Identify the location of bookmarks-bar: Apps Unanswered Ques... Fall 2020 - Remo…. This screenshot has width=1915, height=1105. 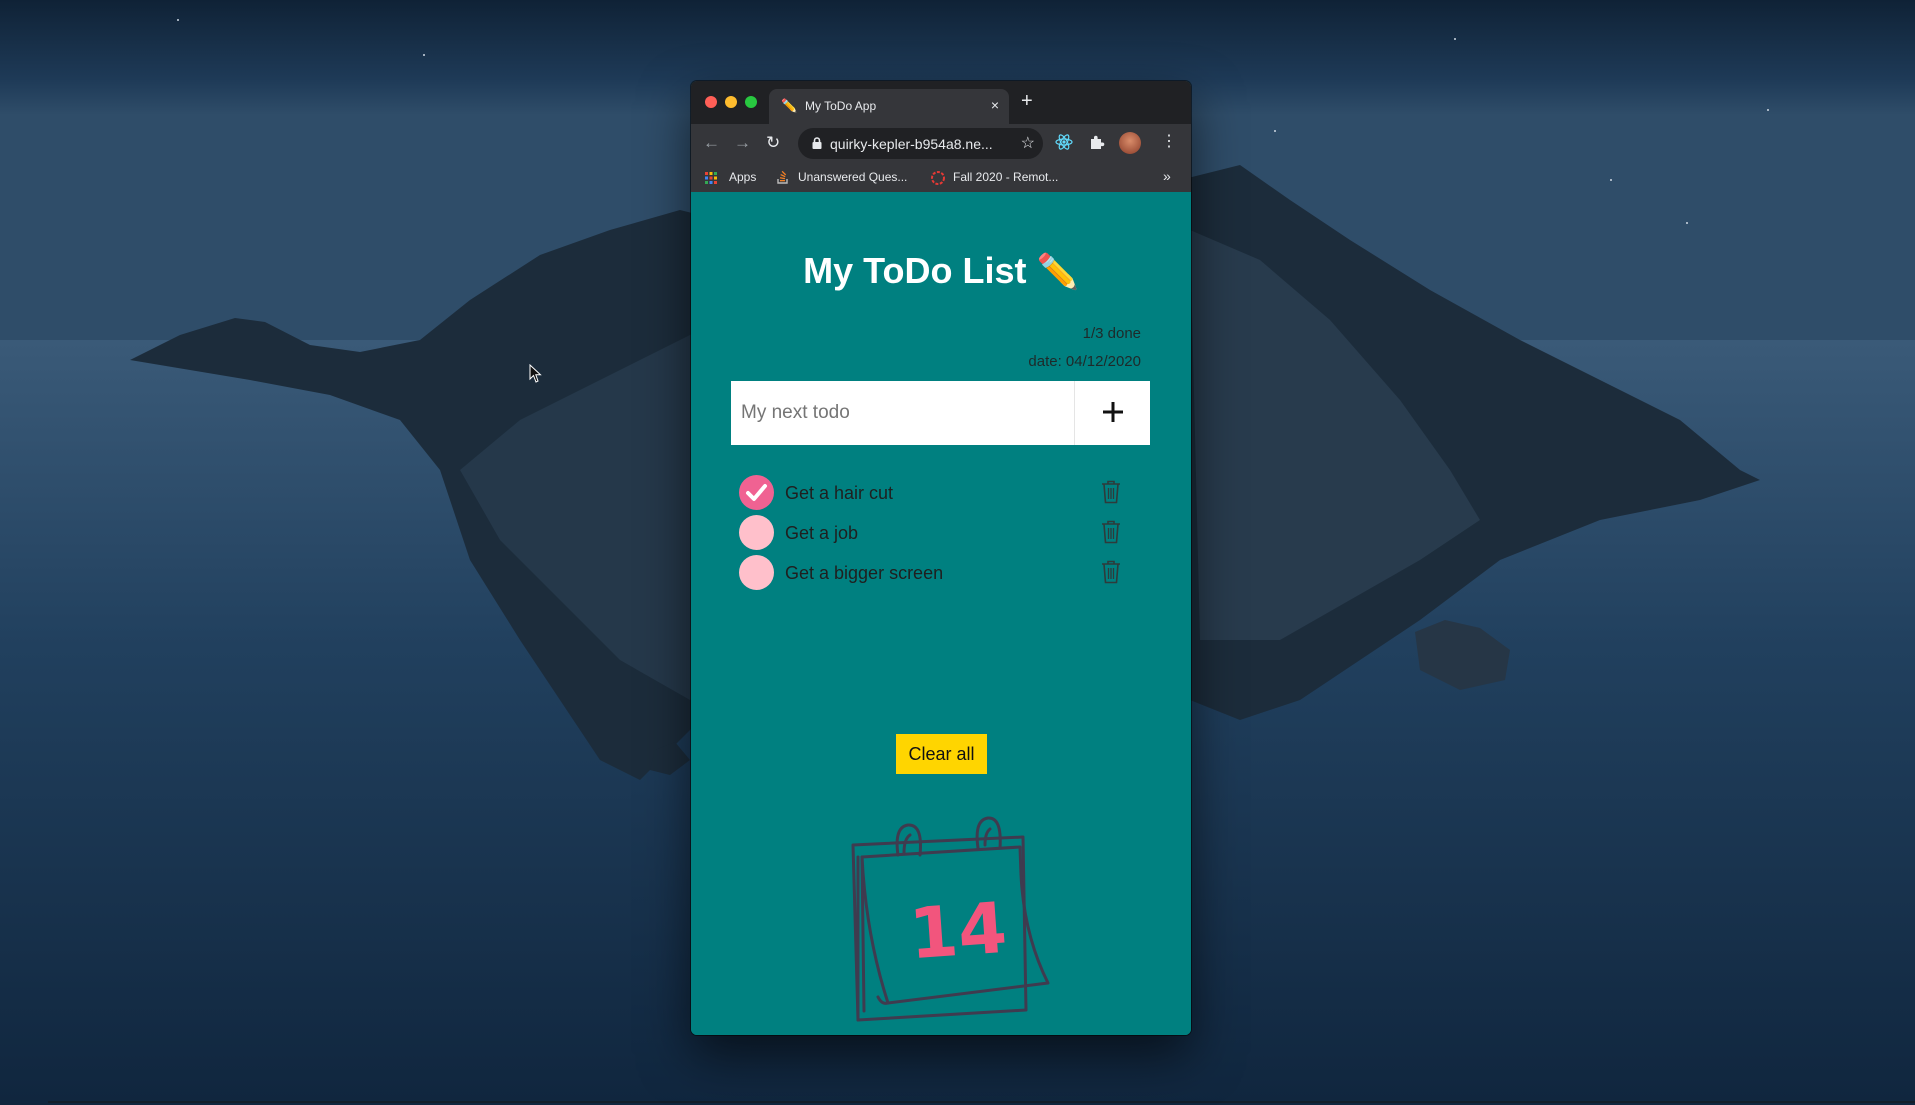
(941, 178).